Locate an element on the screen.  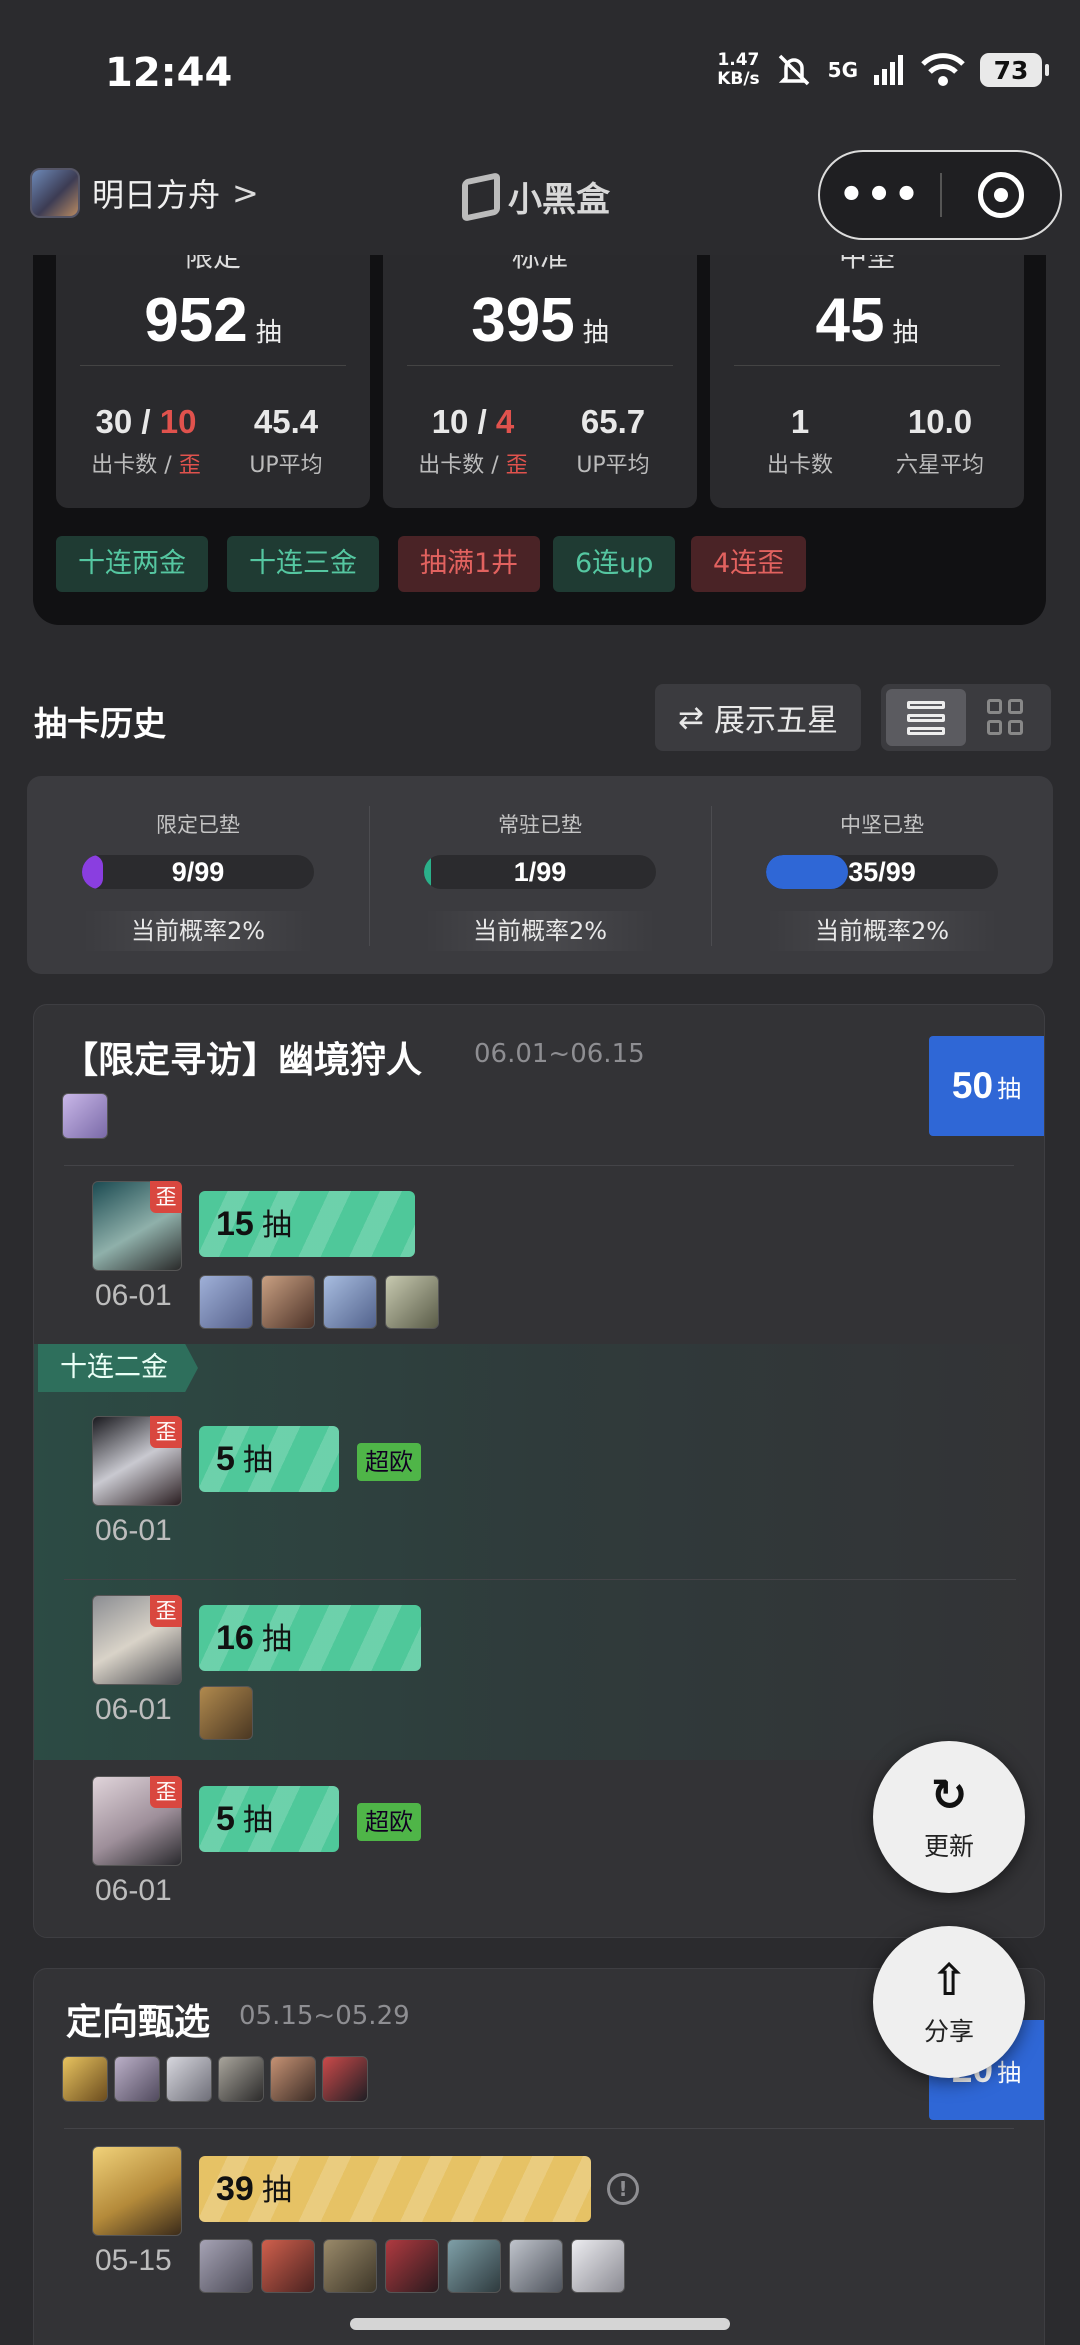
off-banner-value: 4 is located at coordinates (505, 421).